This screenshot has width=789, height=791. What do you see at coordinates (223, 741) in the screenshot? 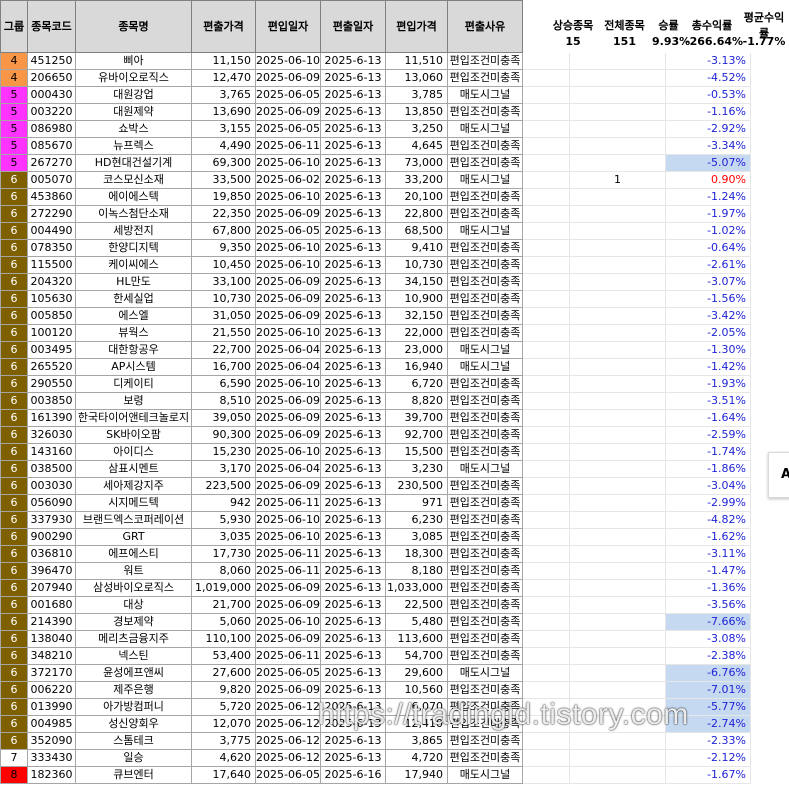
I see `out-price-cell: 3,775` at bounding box center [223, 741].